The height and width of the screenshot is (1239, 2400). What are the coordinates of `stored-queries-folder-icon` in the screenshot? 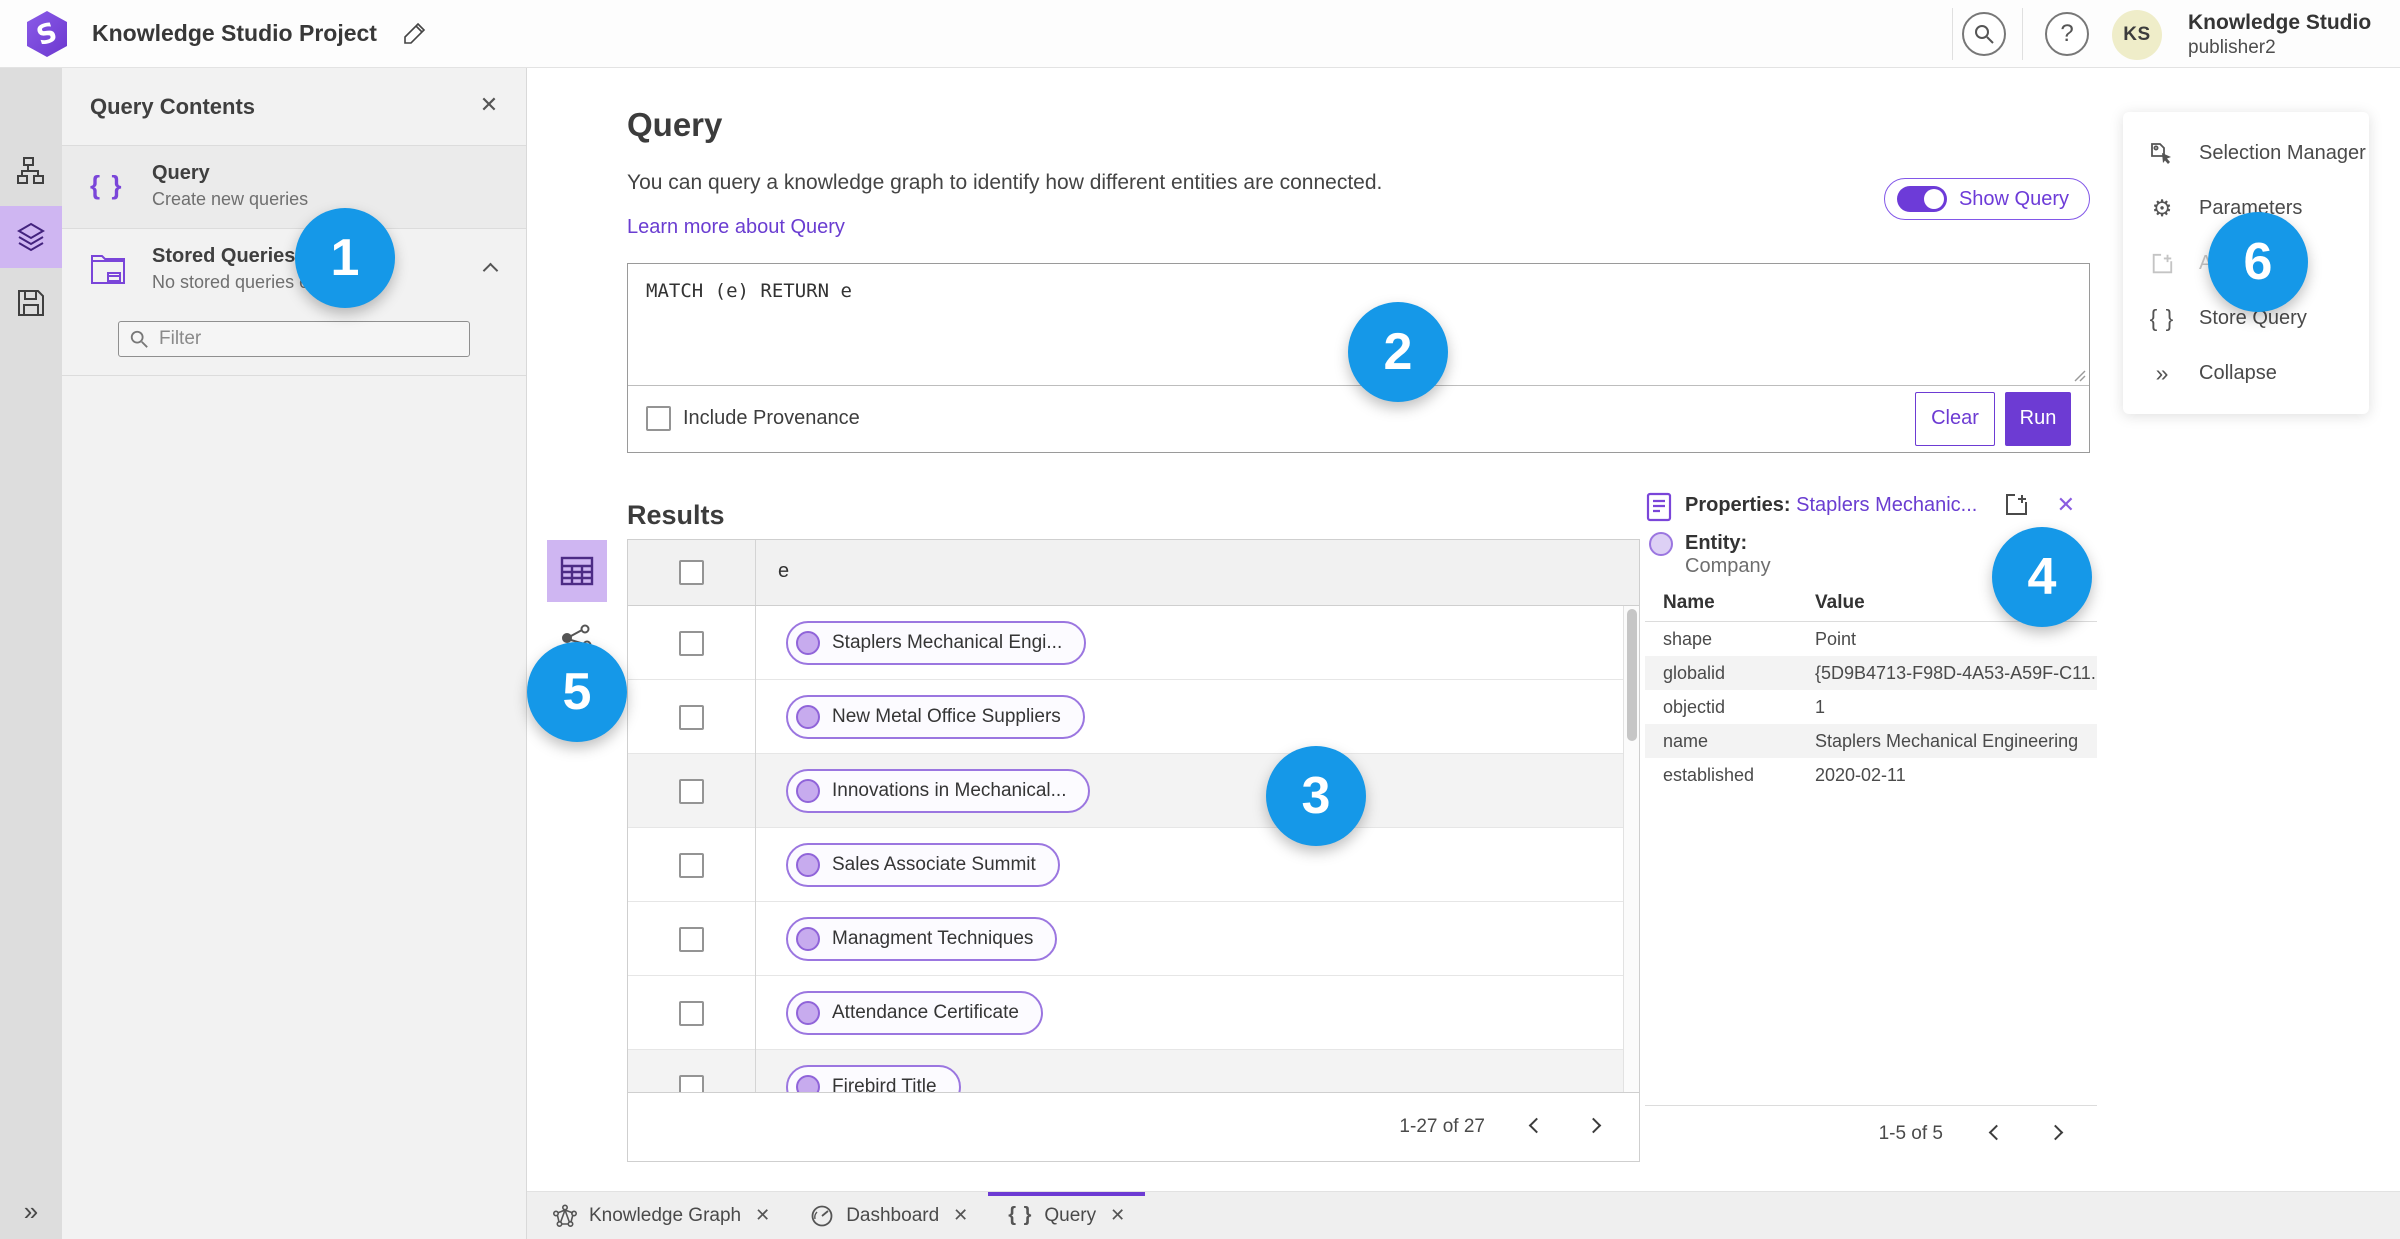 It's located at (108, 270).